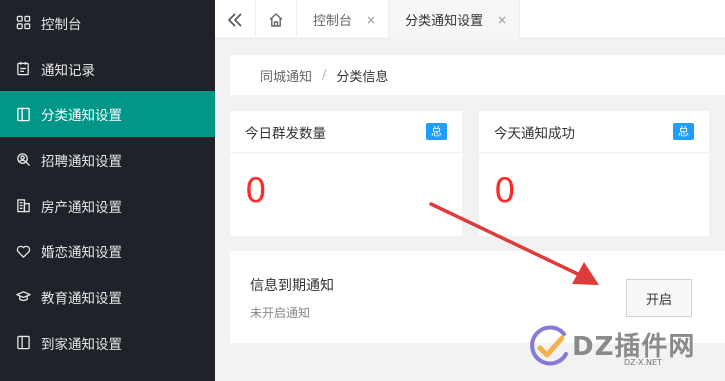 The image size is (725, 381). What do you see at coordinates (81, 207) in the screenshot?
I see `sidebar-item-label: 房产通知设置` at bounding box center [81, 207].